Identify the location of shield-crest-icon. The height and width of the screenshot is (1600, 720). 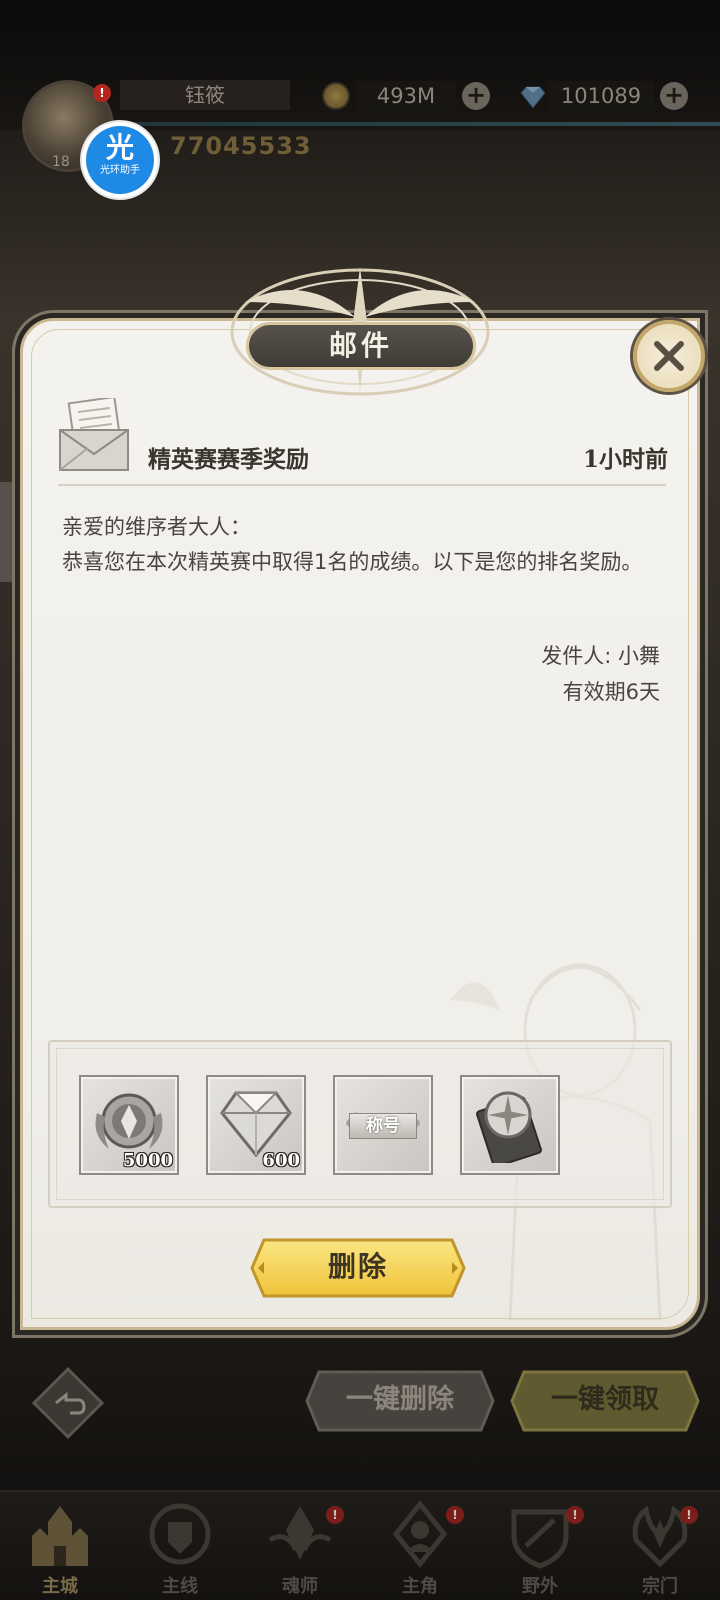
(180, 1534).